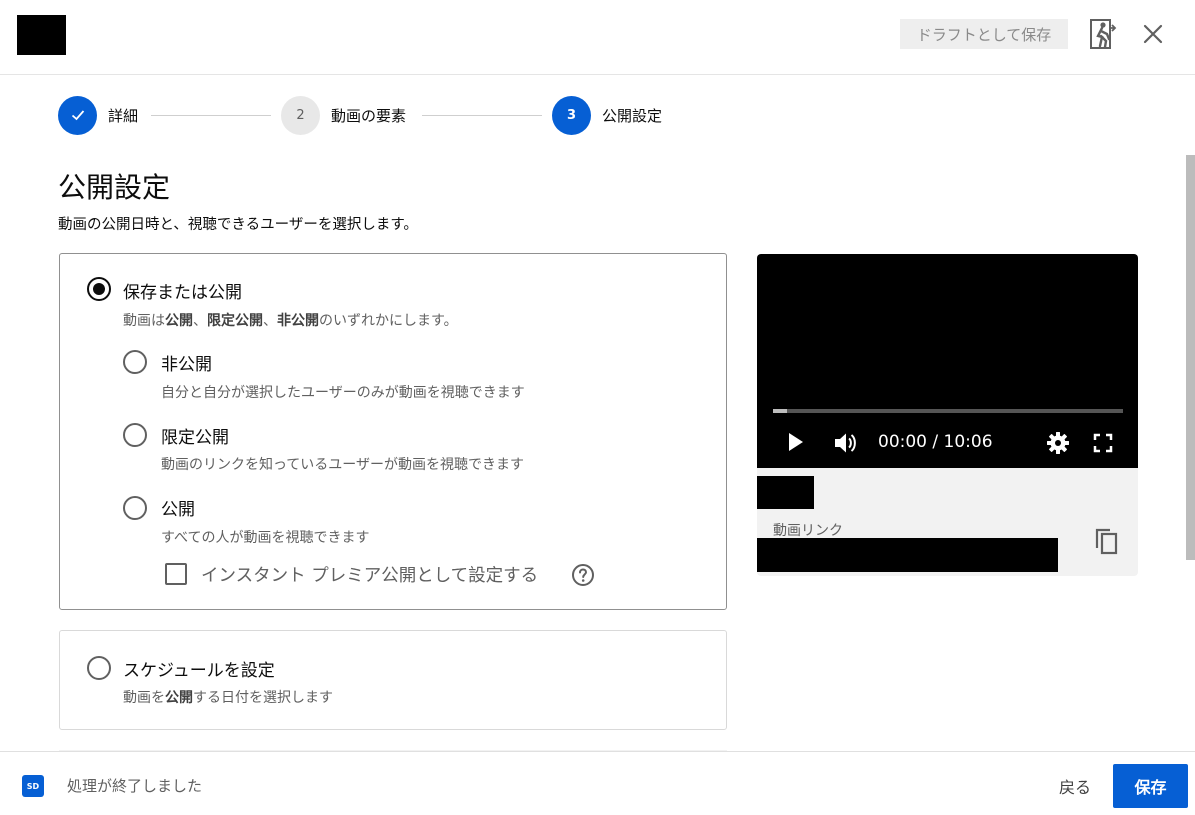  What do you see at coordinates (33, 786) in the screenshot?
I see `sd-badge: SD` at bounding box center [33, 786].